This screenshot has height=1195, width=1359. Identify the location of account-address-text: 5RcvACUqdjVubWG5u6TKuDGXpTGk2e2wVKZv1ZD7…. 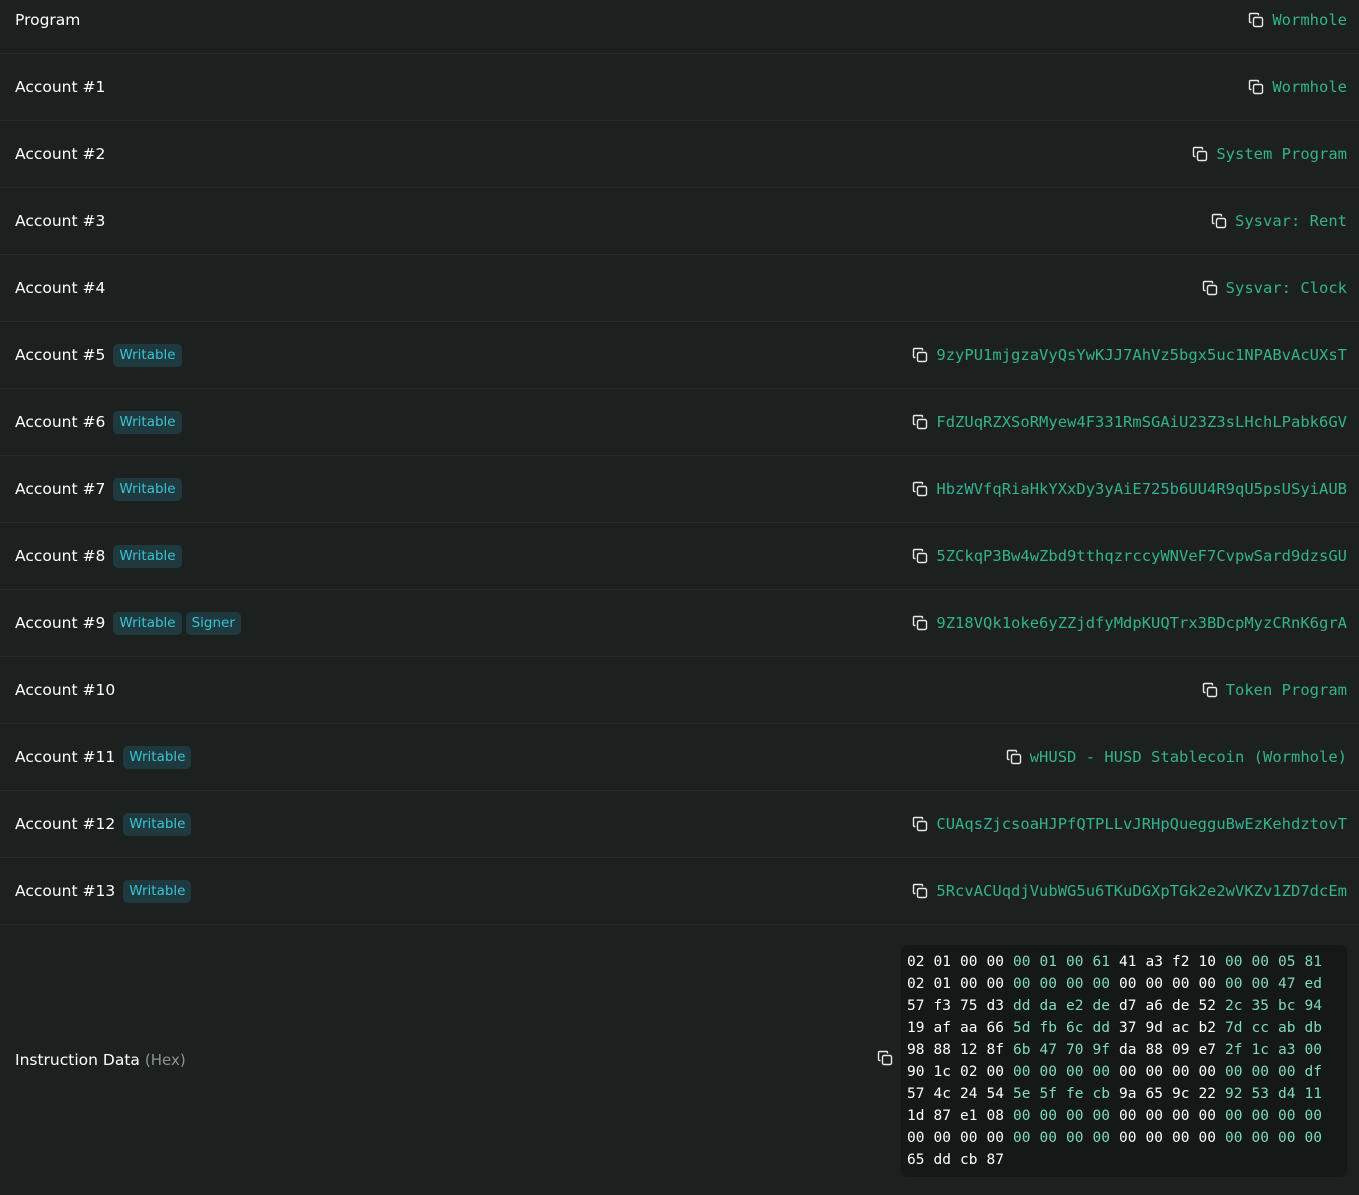
(1141, 891).